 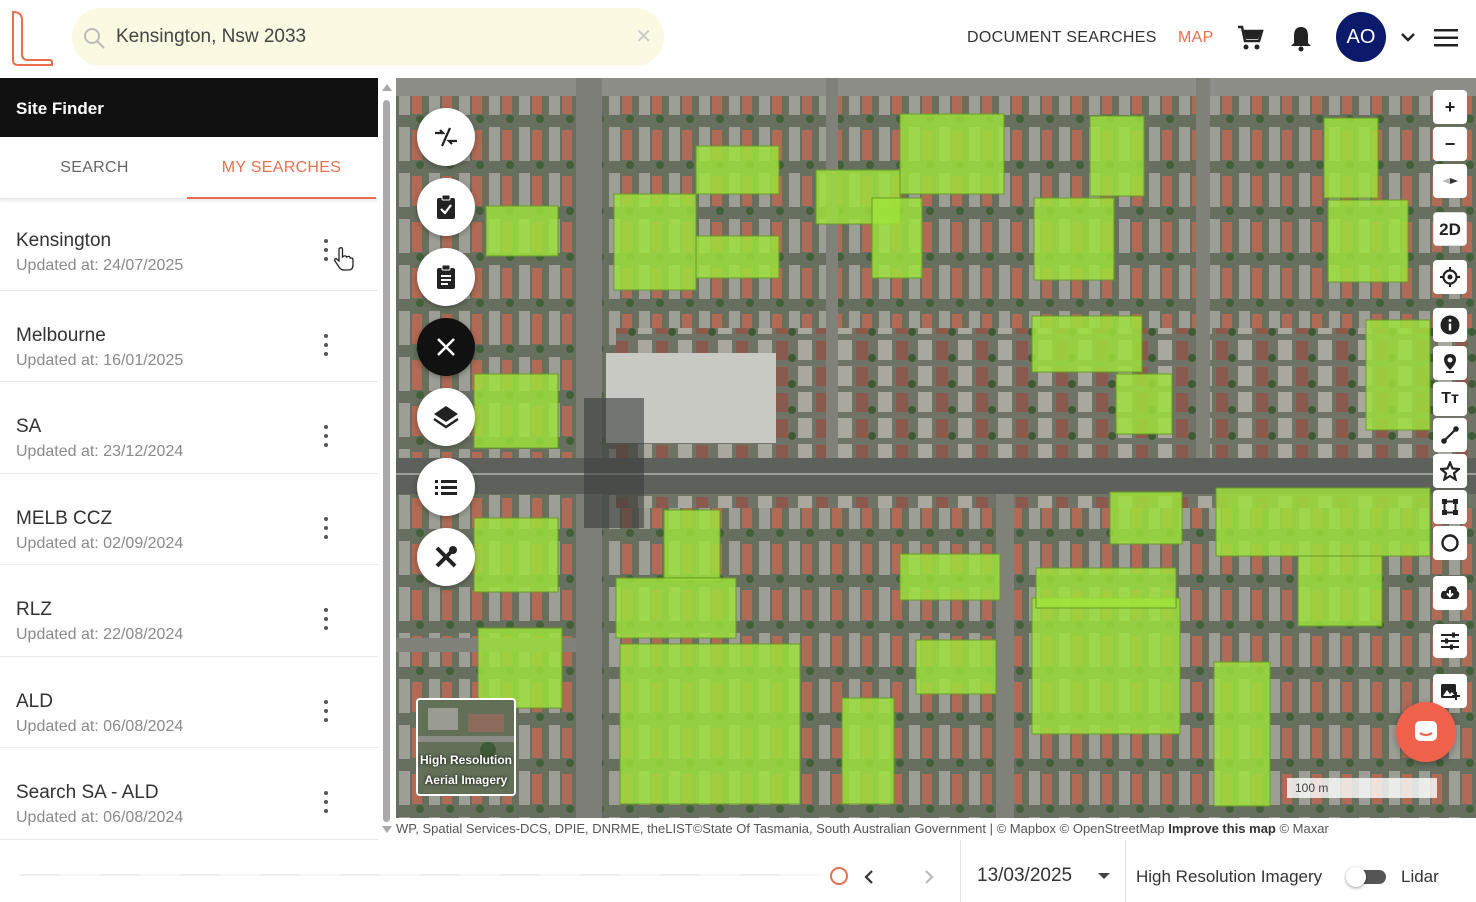 What do you see at coordinates (189, 611) in the screenshot?
I see `list-item: RLZ Updated at: 22/08/2024` at bounding box center [189, 611].